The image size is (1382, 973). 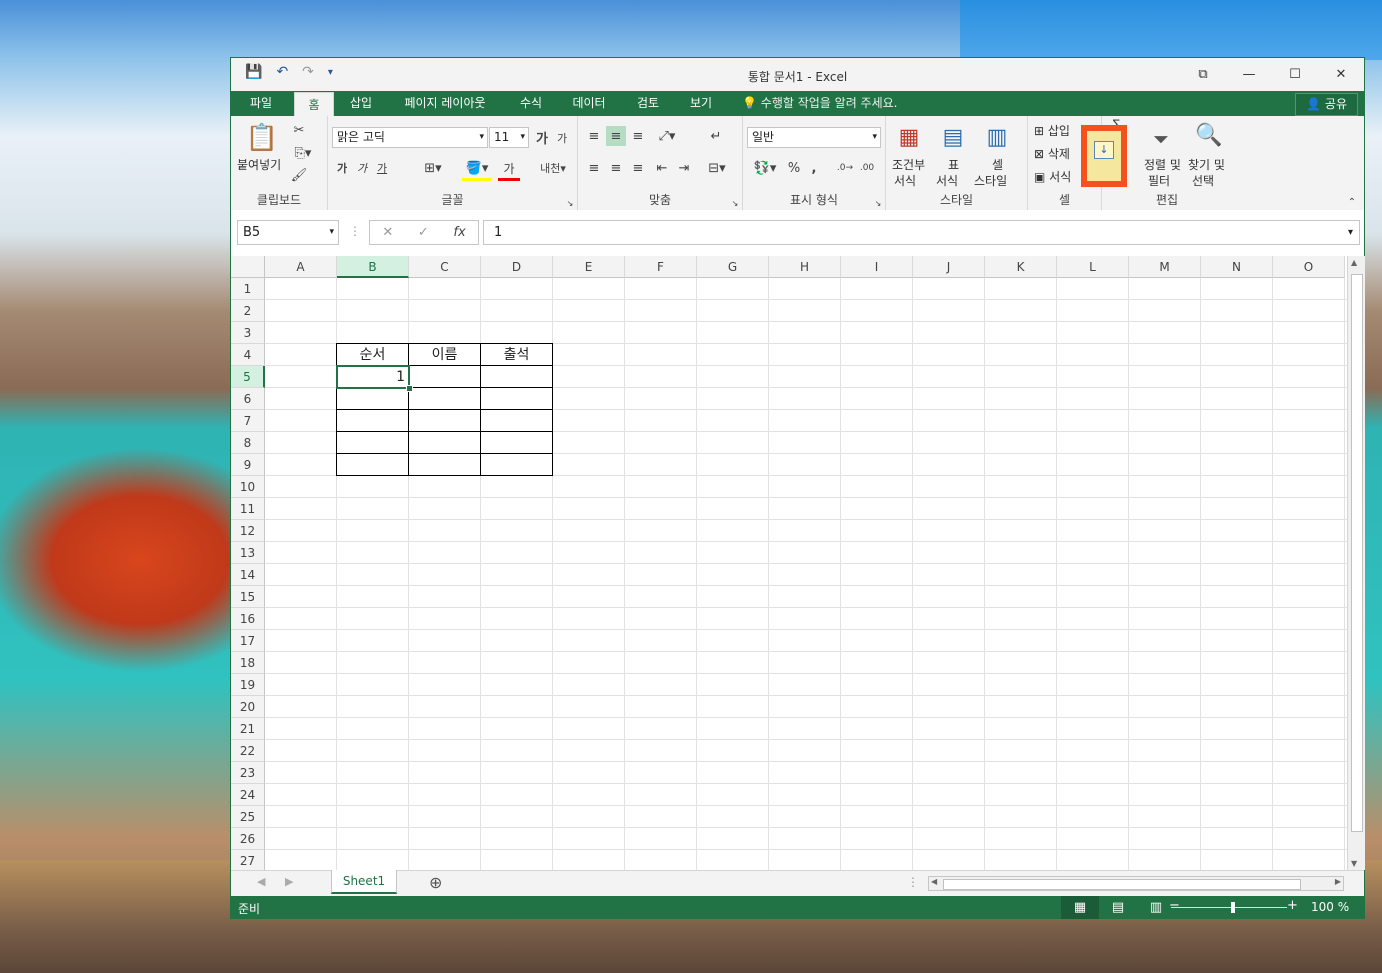 I want to click on row-header-20: 20, so click(x=248, y=707).